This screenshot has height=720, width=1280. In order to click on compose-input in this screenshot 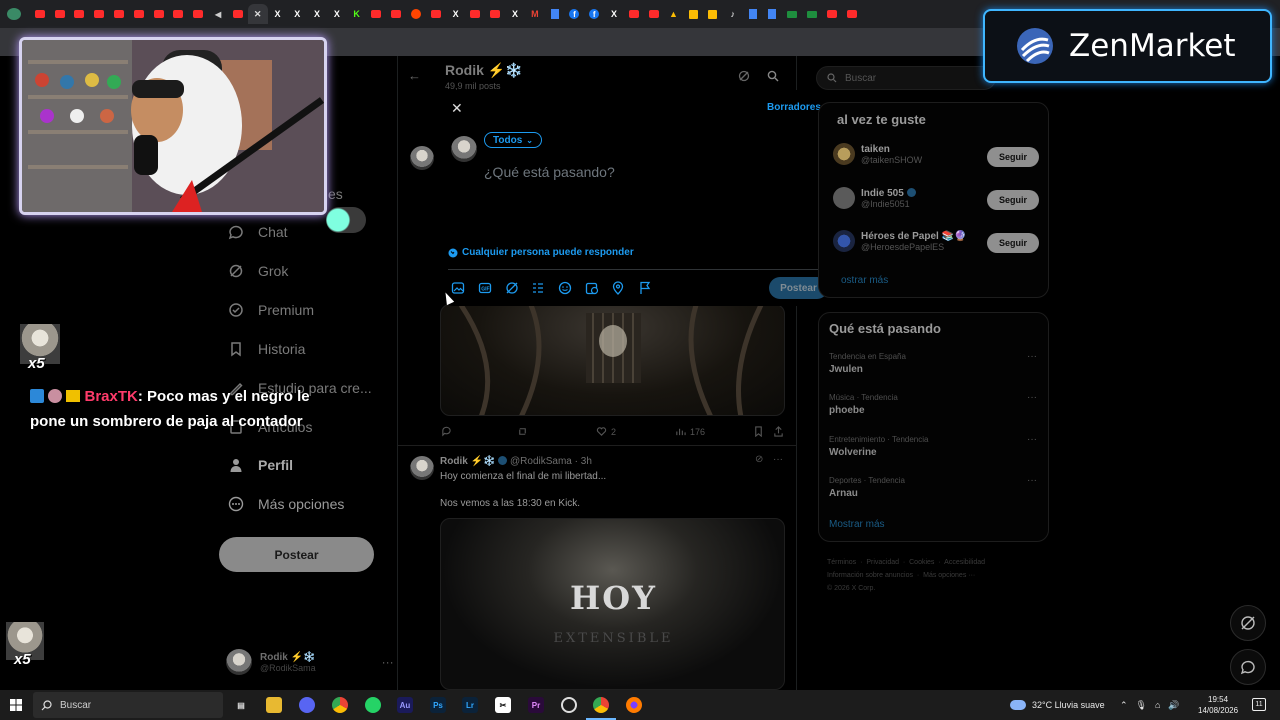, I will do `click(644, 172)`.